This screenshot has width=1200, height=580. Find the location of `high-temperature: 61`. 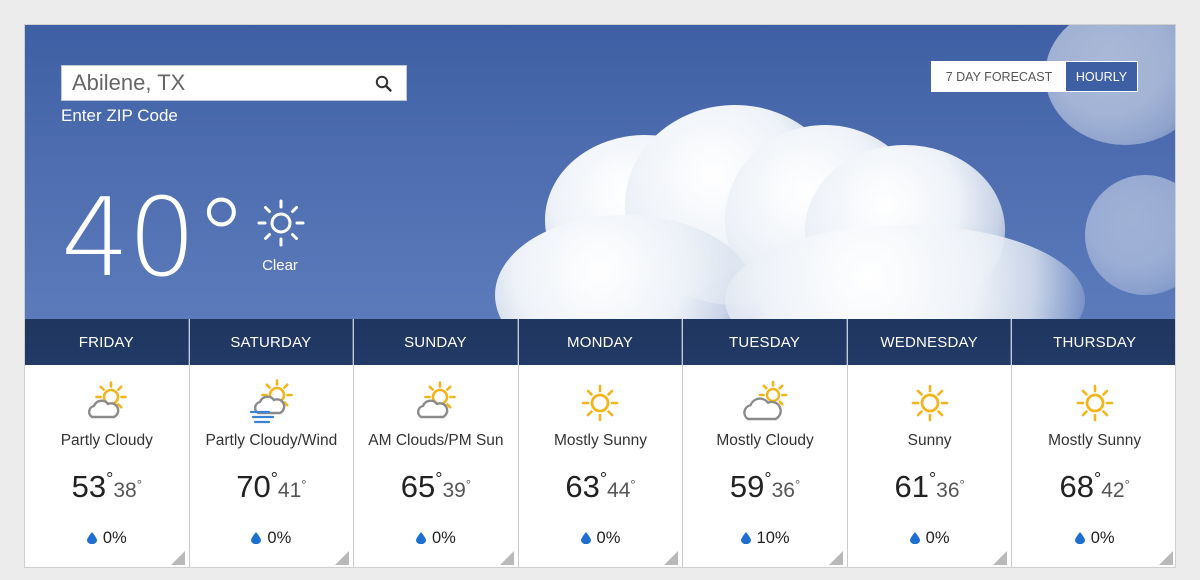

high-temperature: 61 is located at coordinates (911, 486).